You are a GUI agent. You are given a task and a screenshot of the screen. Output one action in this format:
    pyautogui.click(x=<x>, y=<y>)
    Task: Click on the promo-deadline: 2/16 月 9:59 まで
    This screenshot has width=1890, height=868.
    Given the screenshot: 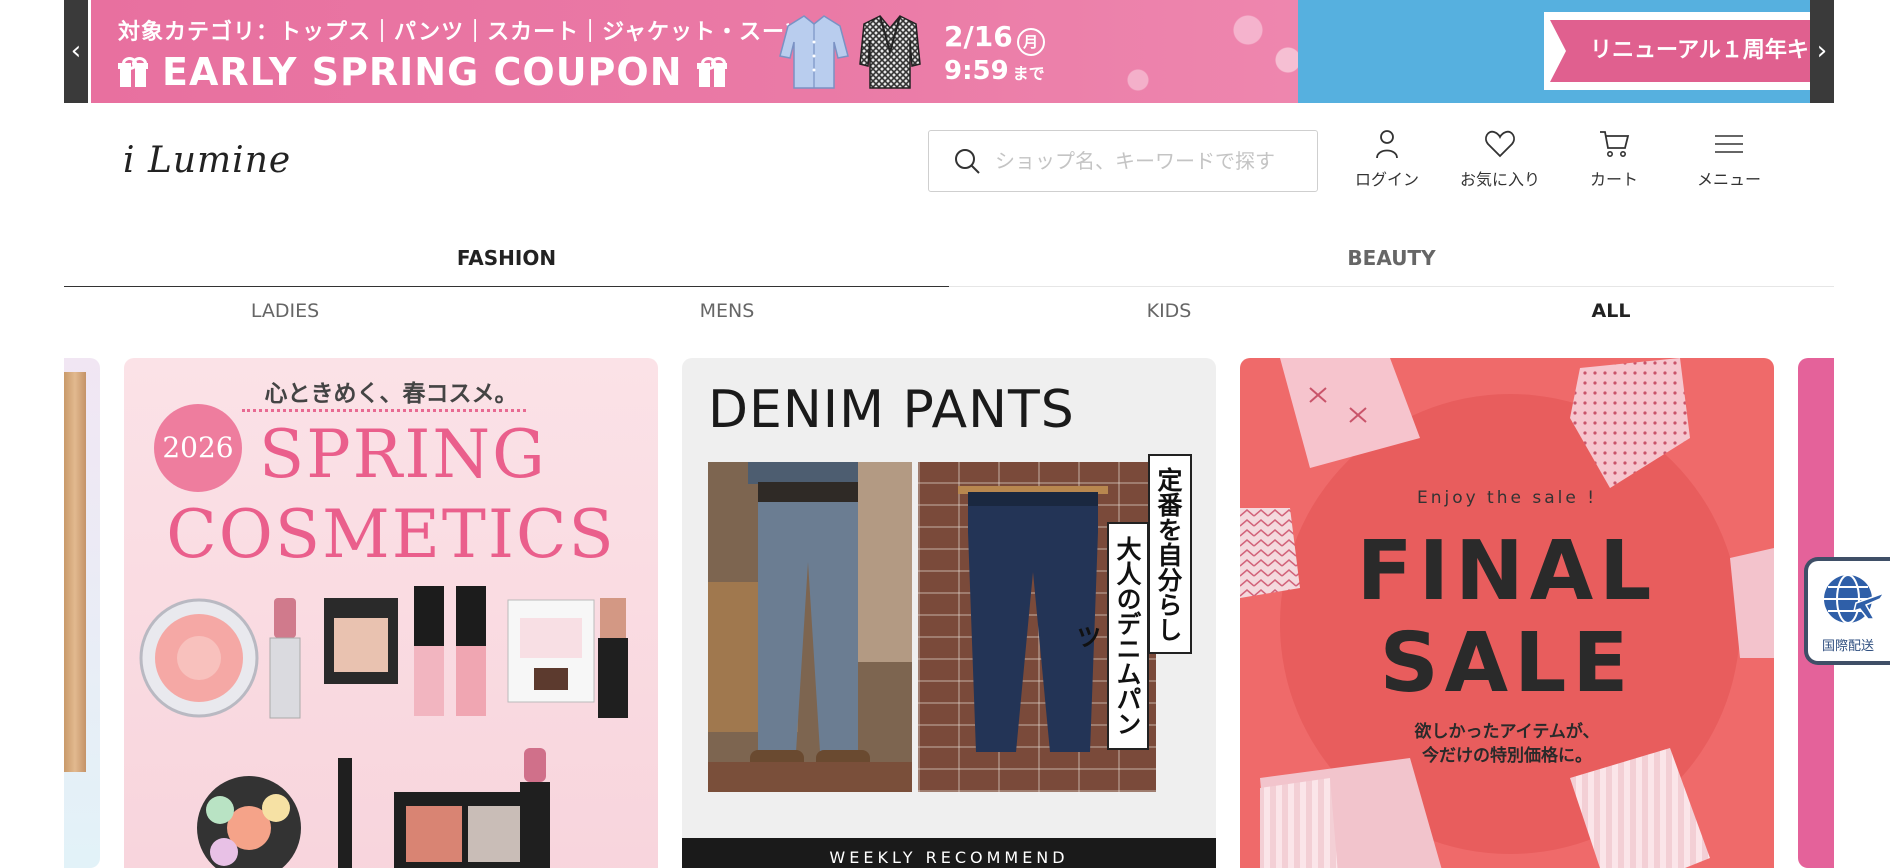 What is the action you would take?
    pyautogui.click(x=994, y=53)
    